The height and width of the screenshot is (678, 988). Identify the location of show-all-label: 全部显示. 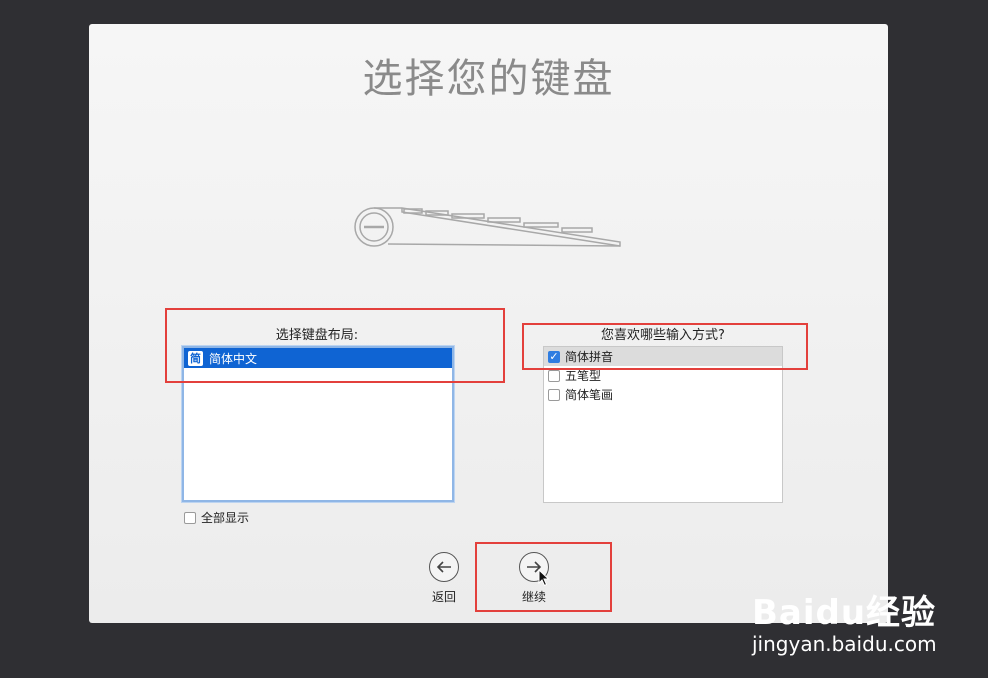
(225, 518).